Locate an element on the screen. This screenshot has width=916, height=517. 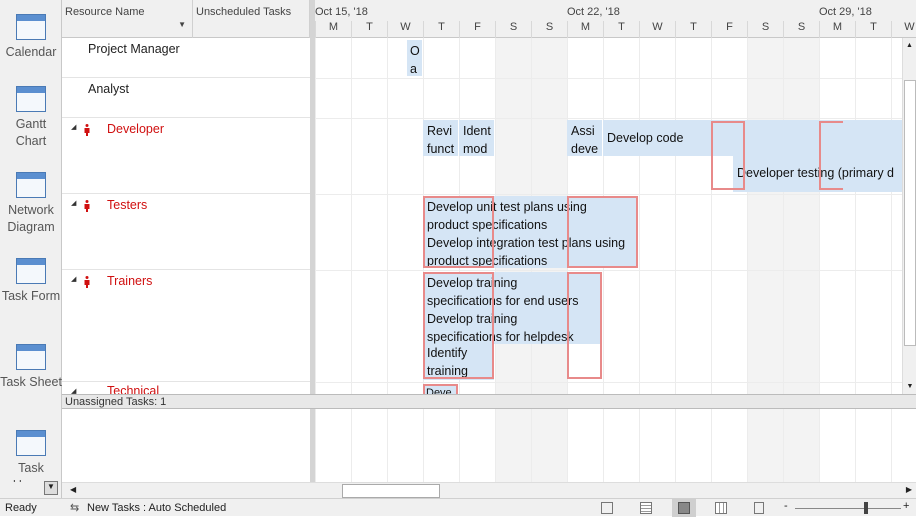
network-diagram-icon is located at coordinates (31, 185).